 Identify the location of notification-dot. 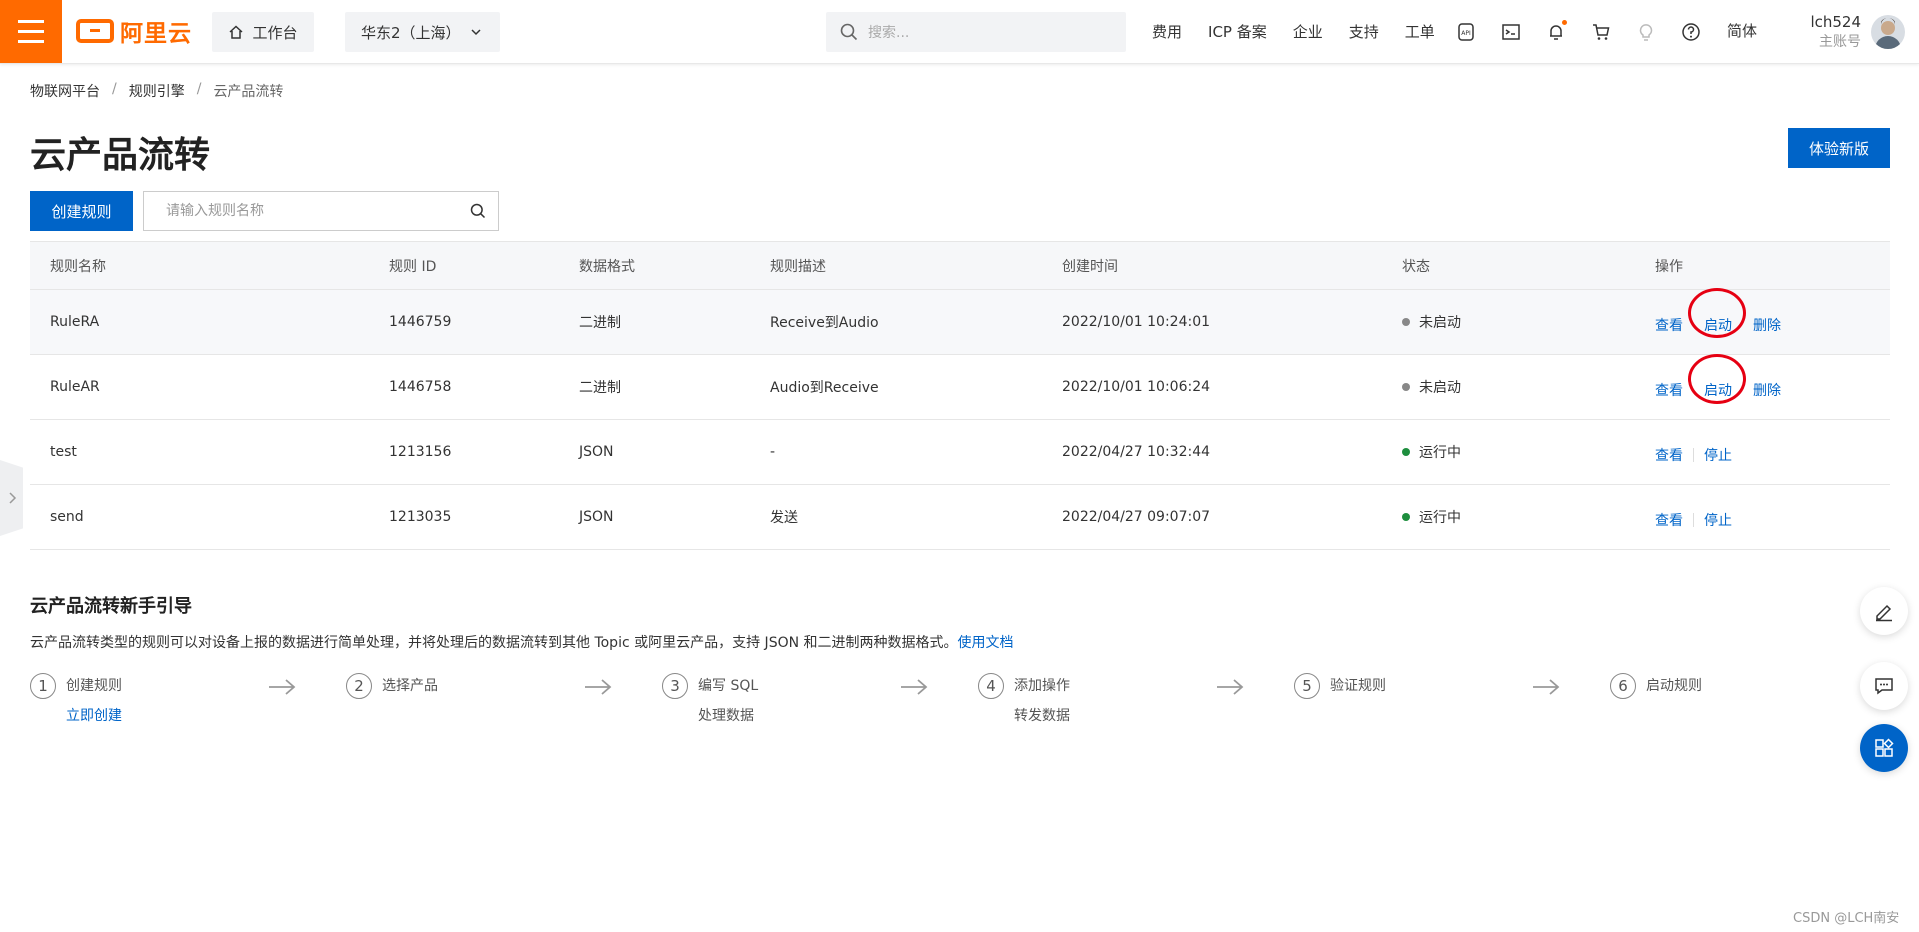
(1564, 22).